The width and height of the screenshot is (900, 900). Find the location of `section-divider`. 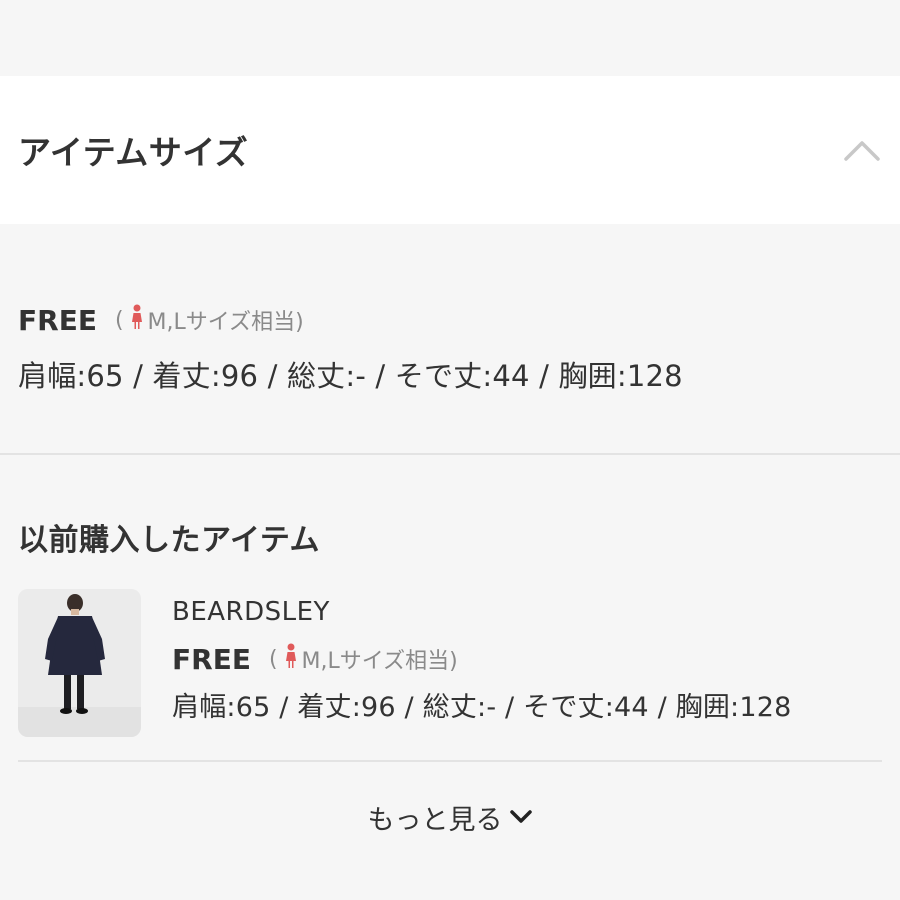

section-divider is located at coordinates (450, 454).